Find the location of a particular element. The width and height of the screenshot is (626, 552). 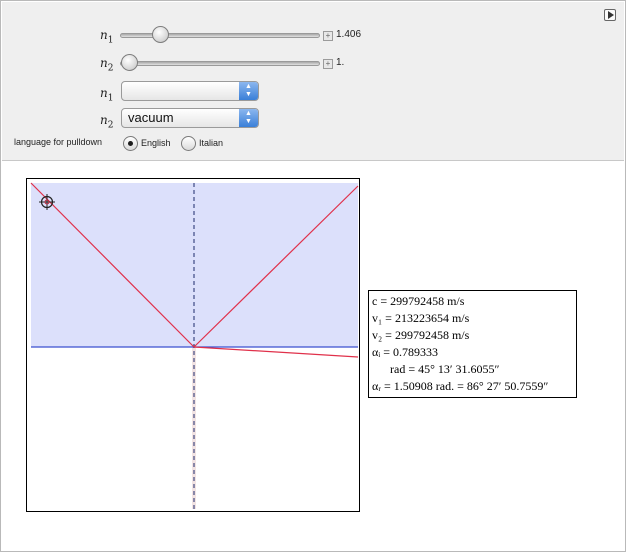

n2-dropdown-value: vacuum is located at coordinates (151, 117).